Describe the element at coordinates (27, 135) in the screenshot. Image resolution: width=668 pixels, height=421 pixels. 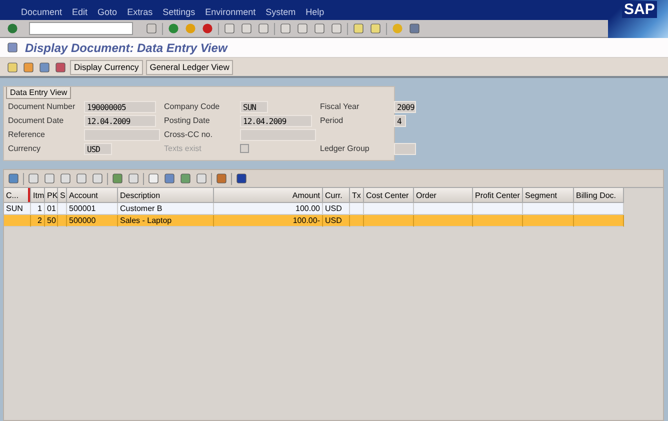
I see `field-label: Reference` at that location.